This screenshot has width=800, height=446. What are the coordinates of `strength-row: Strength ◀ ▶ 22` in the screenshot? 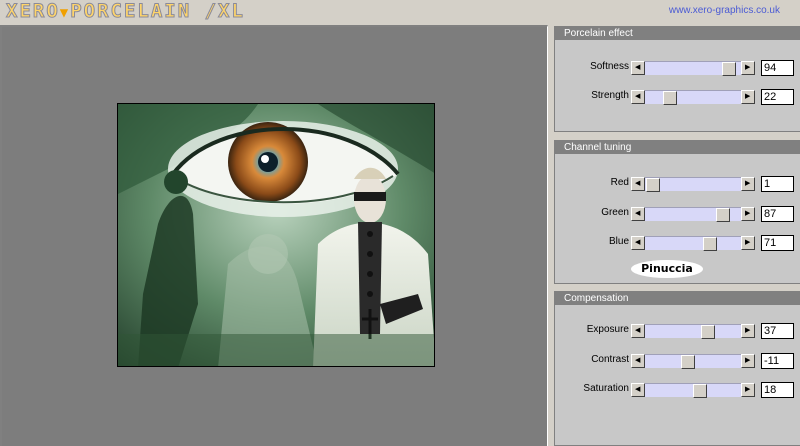 It's located at (677, 97).